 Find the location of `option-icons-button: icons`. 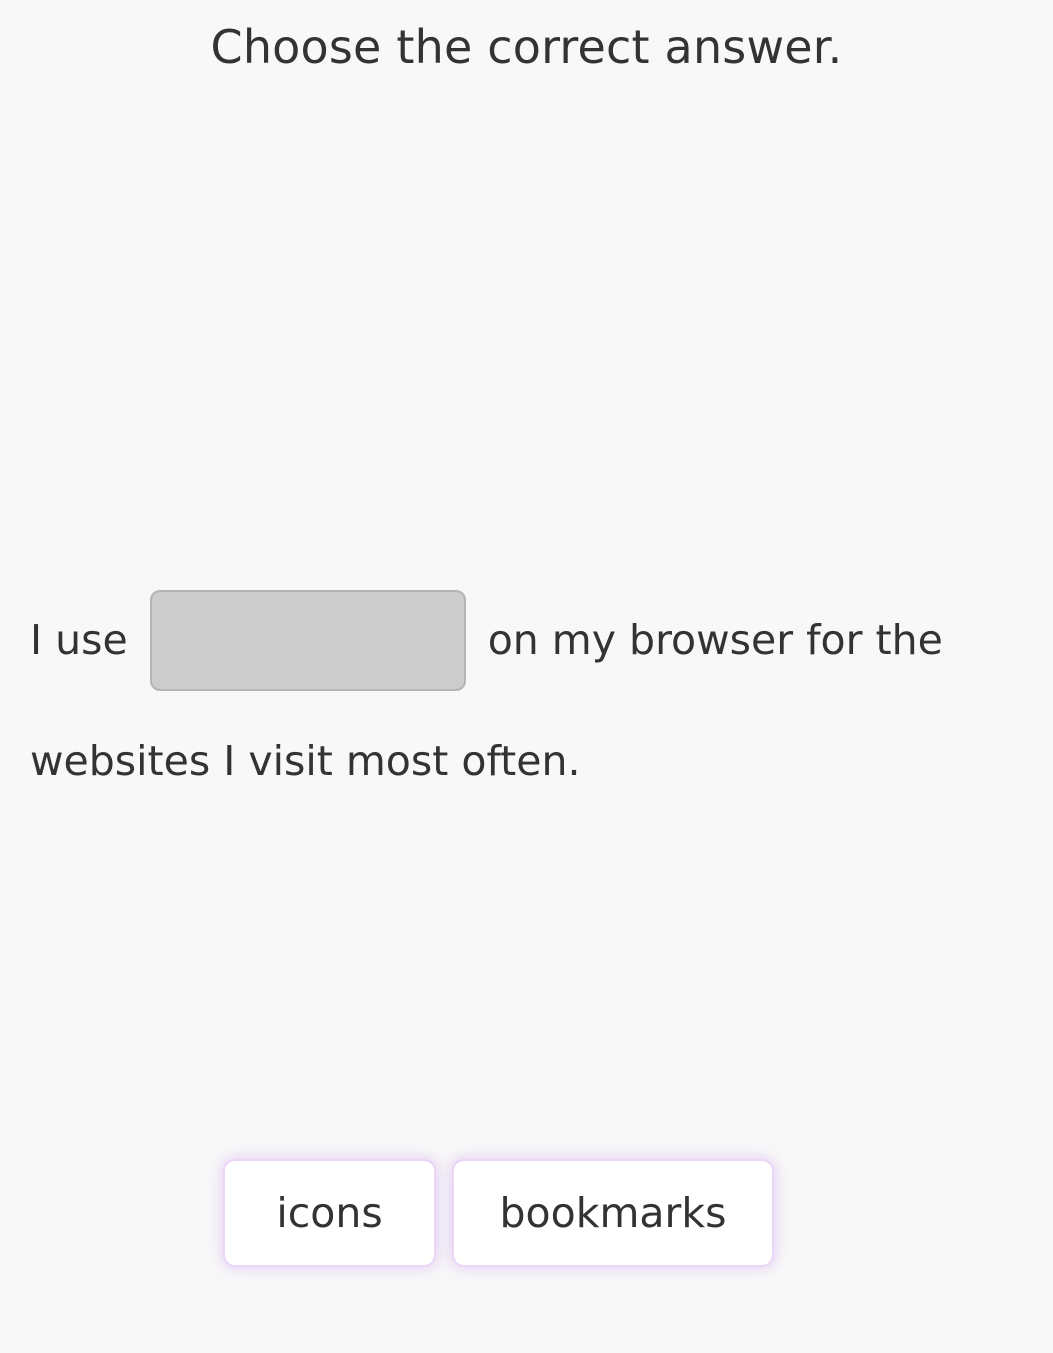

option-icons-button: icons is located at coordinates (329, 1213).